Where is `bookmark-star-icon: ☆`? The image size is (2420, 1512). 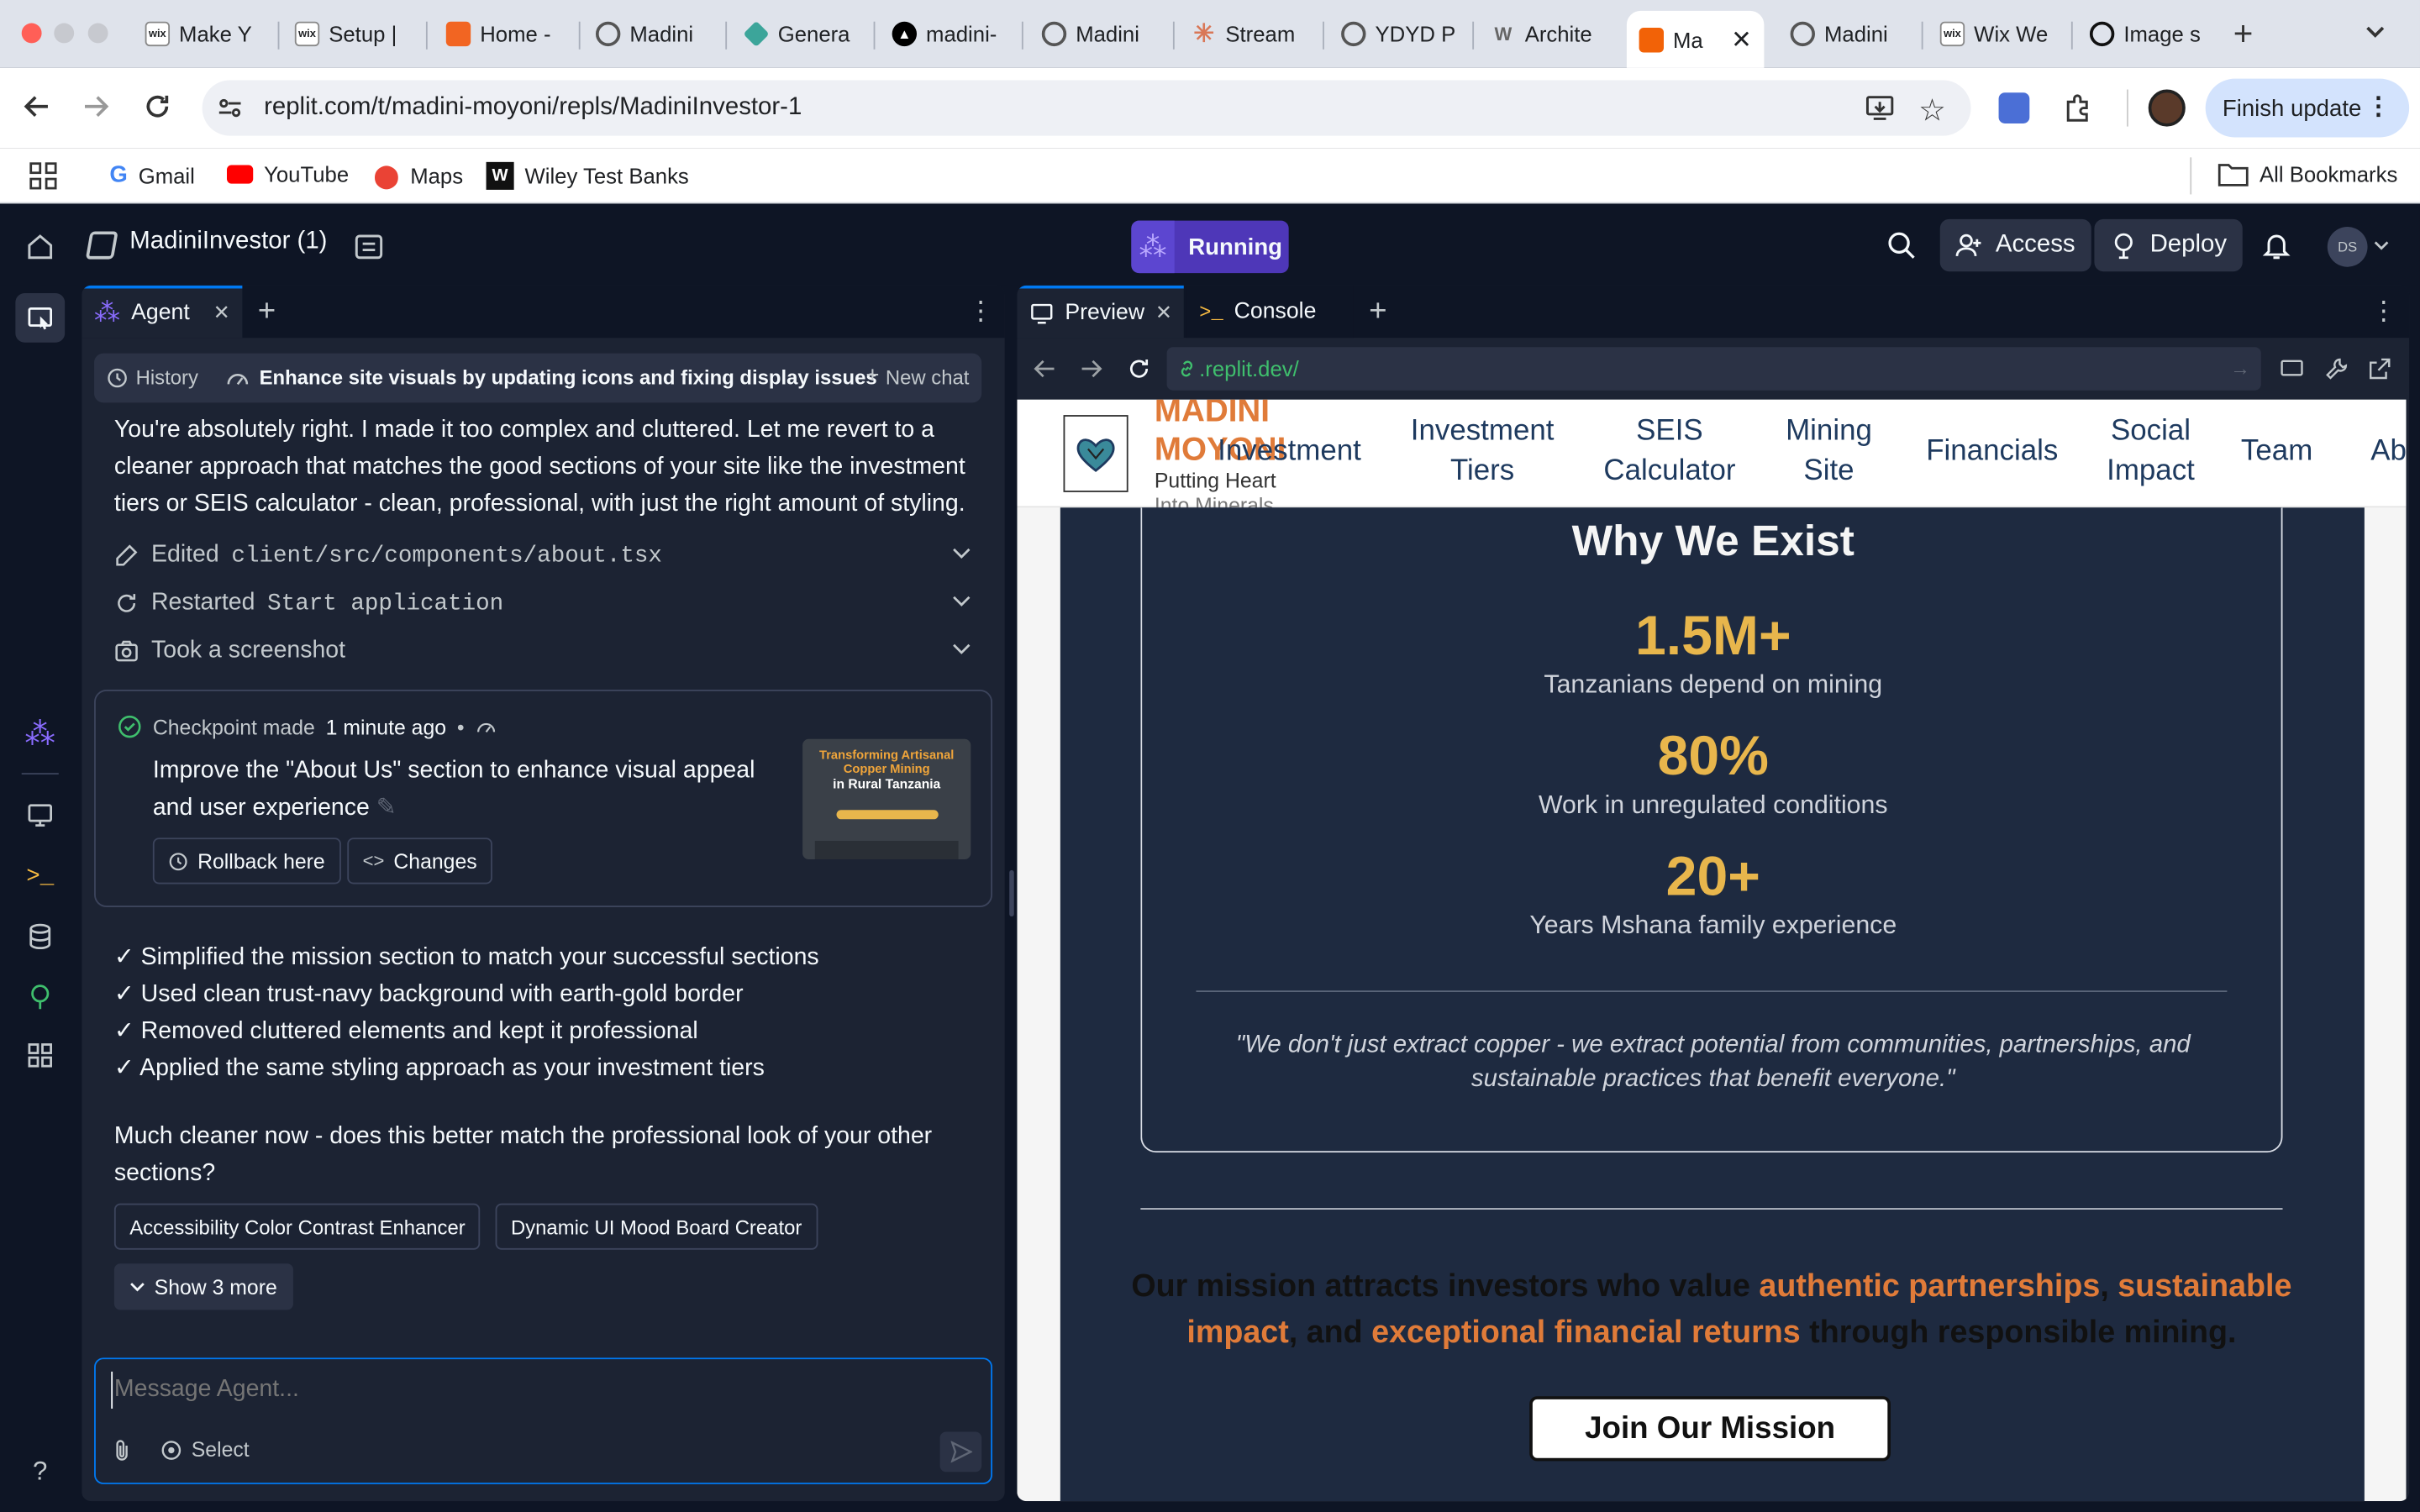 bookmark-star-icon: ☆ is located at coordinates (1932, 110).